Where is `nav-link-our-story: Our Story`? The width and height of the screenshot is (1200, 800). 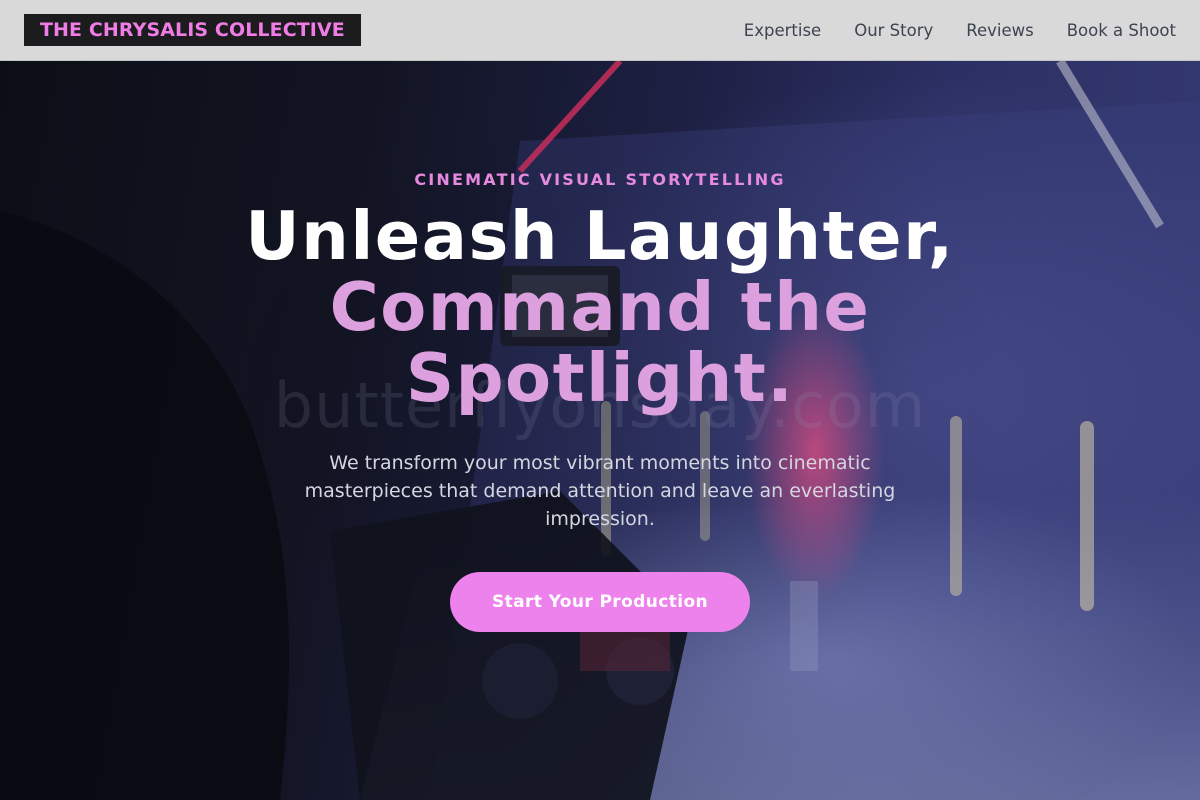 nav-link-our-story: Our Story is located at coordinates (893, 30).